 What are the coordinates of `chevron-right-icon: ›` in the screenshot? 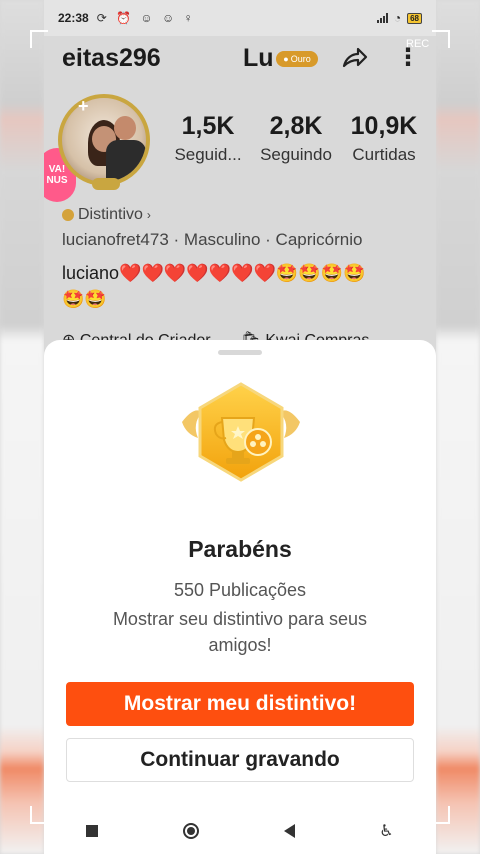 It's located at (148, 215).